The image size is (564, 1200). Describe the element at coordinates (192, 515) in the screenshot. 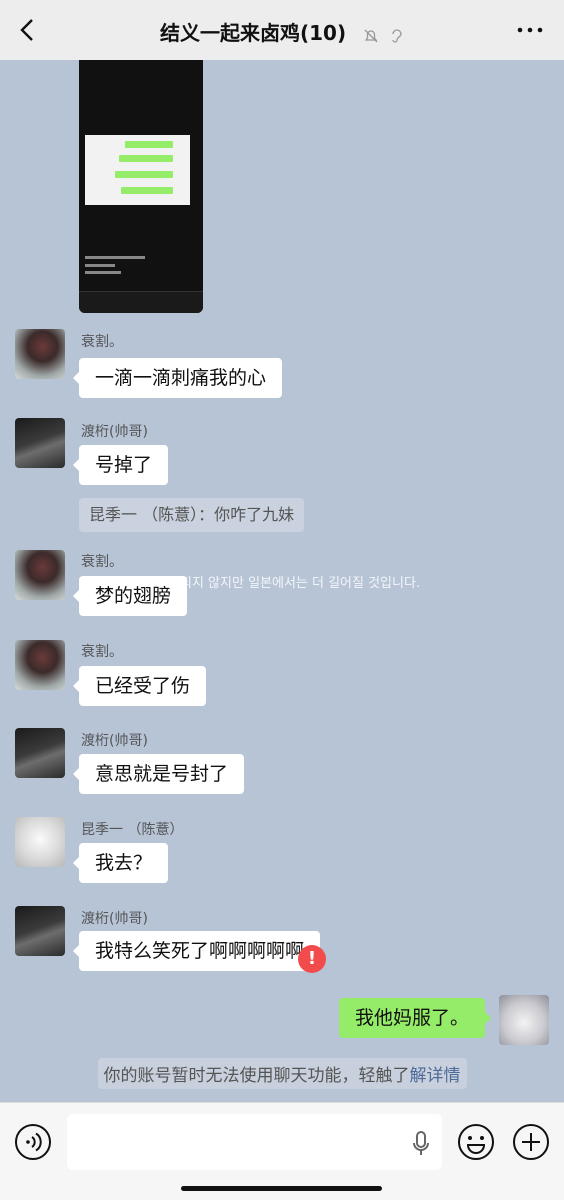

I see `quoted-reply: 昆季一 （陈薏）：你咋了九妹` at that location.